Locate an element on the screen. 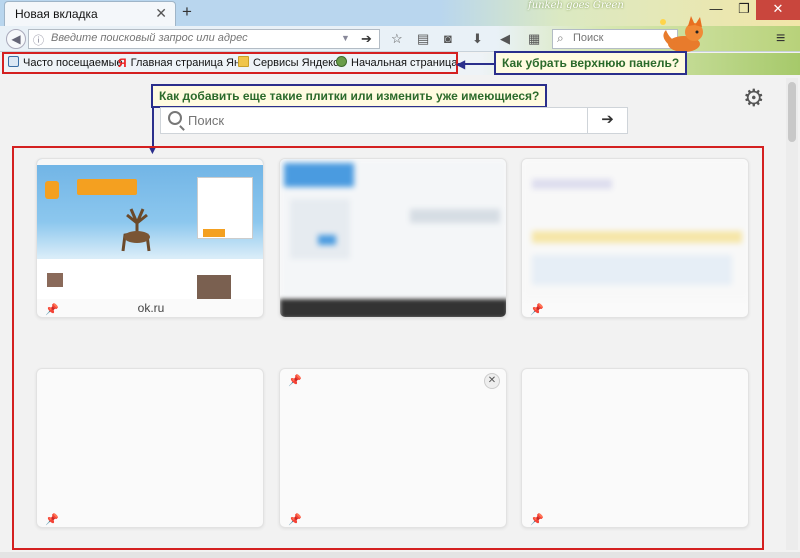 The width and height of the screenshot is (800, 558). close-icon: ✕ is located at coordinates (492, 381).